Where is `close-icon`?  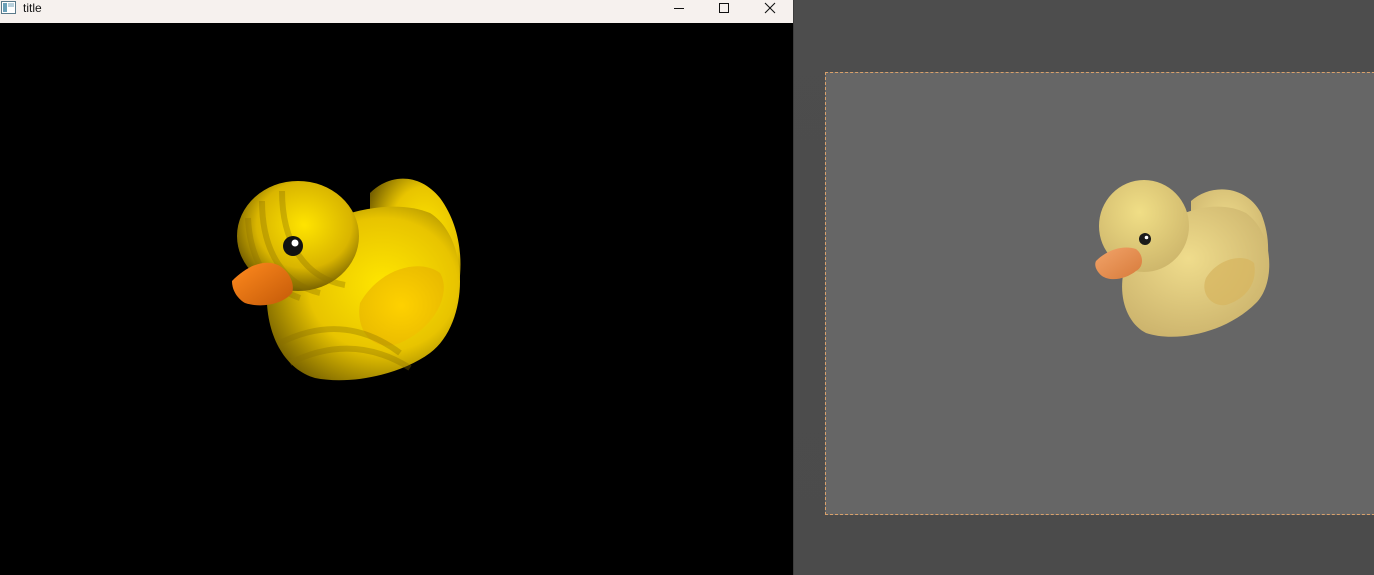
close-icon is located at coordinates (770, 8).